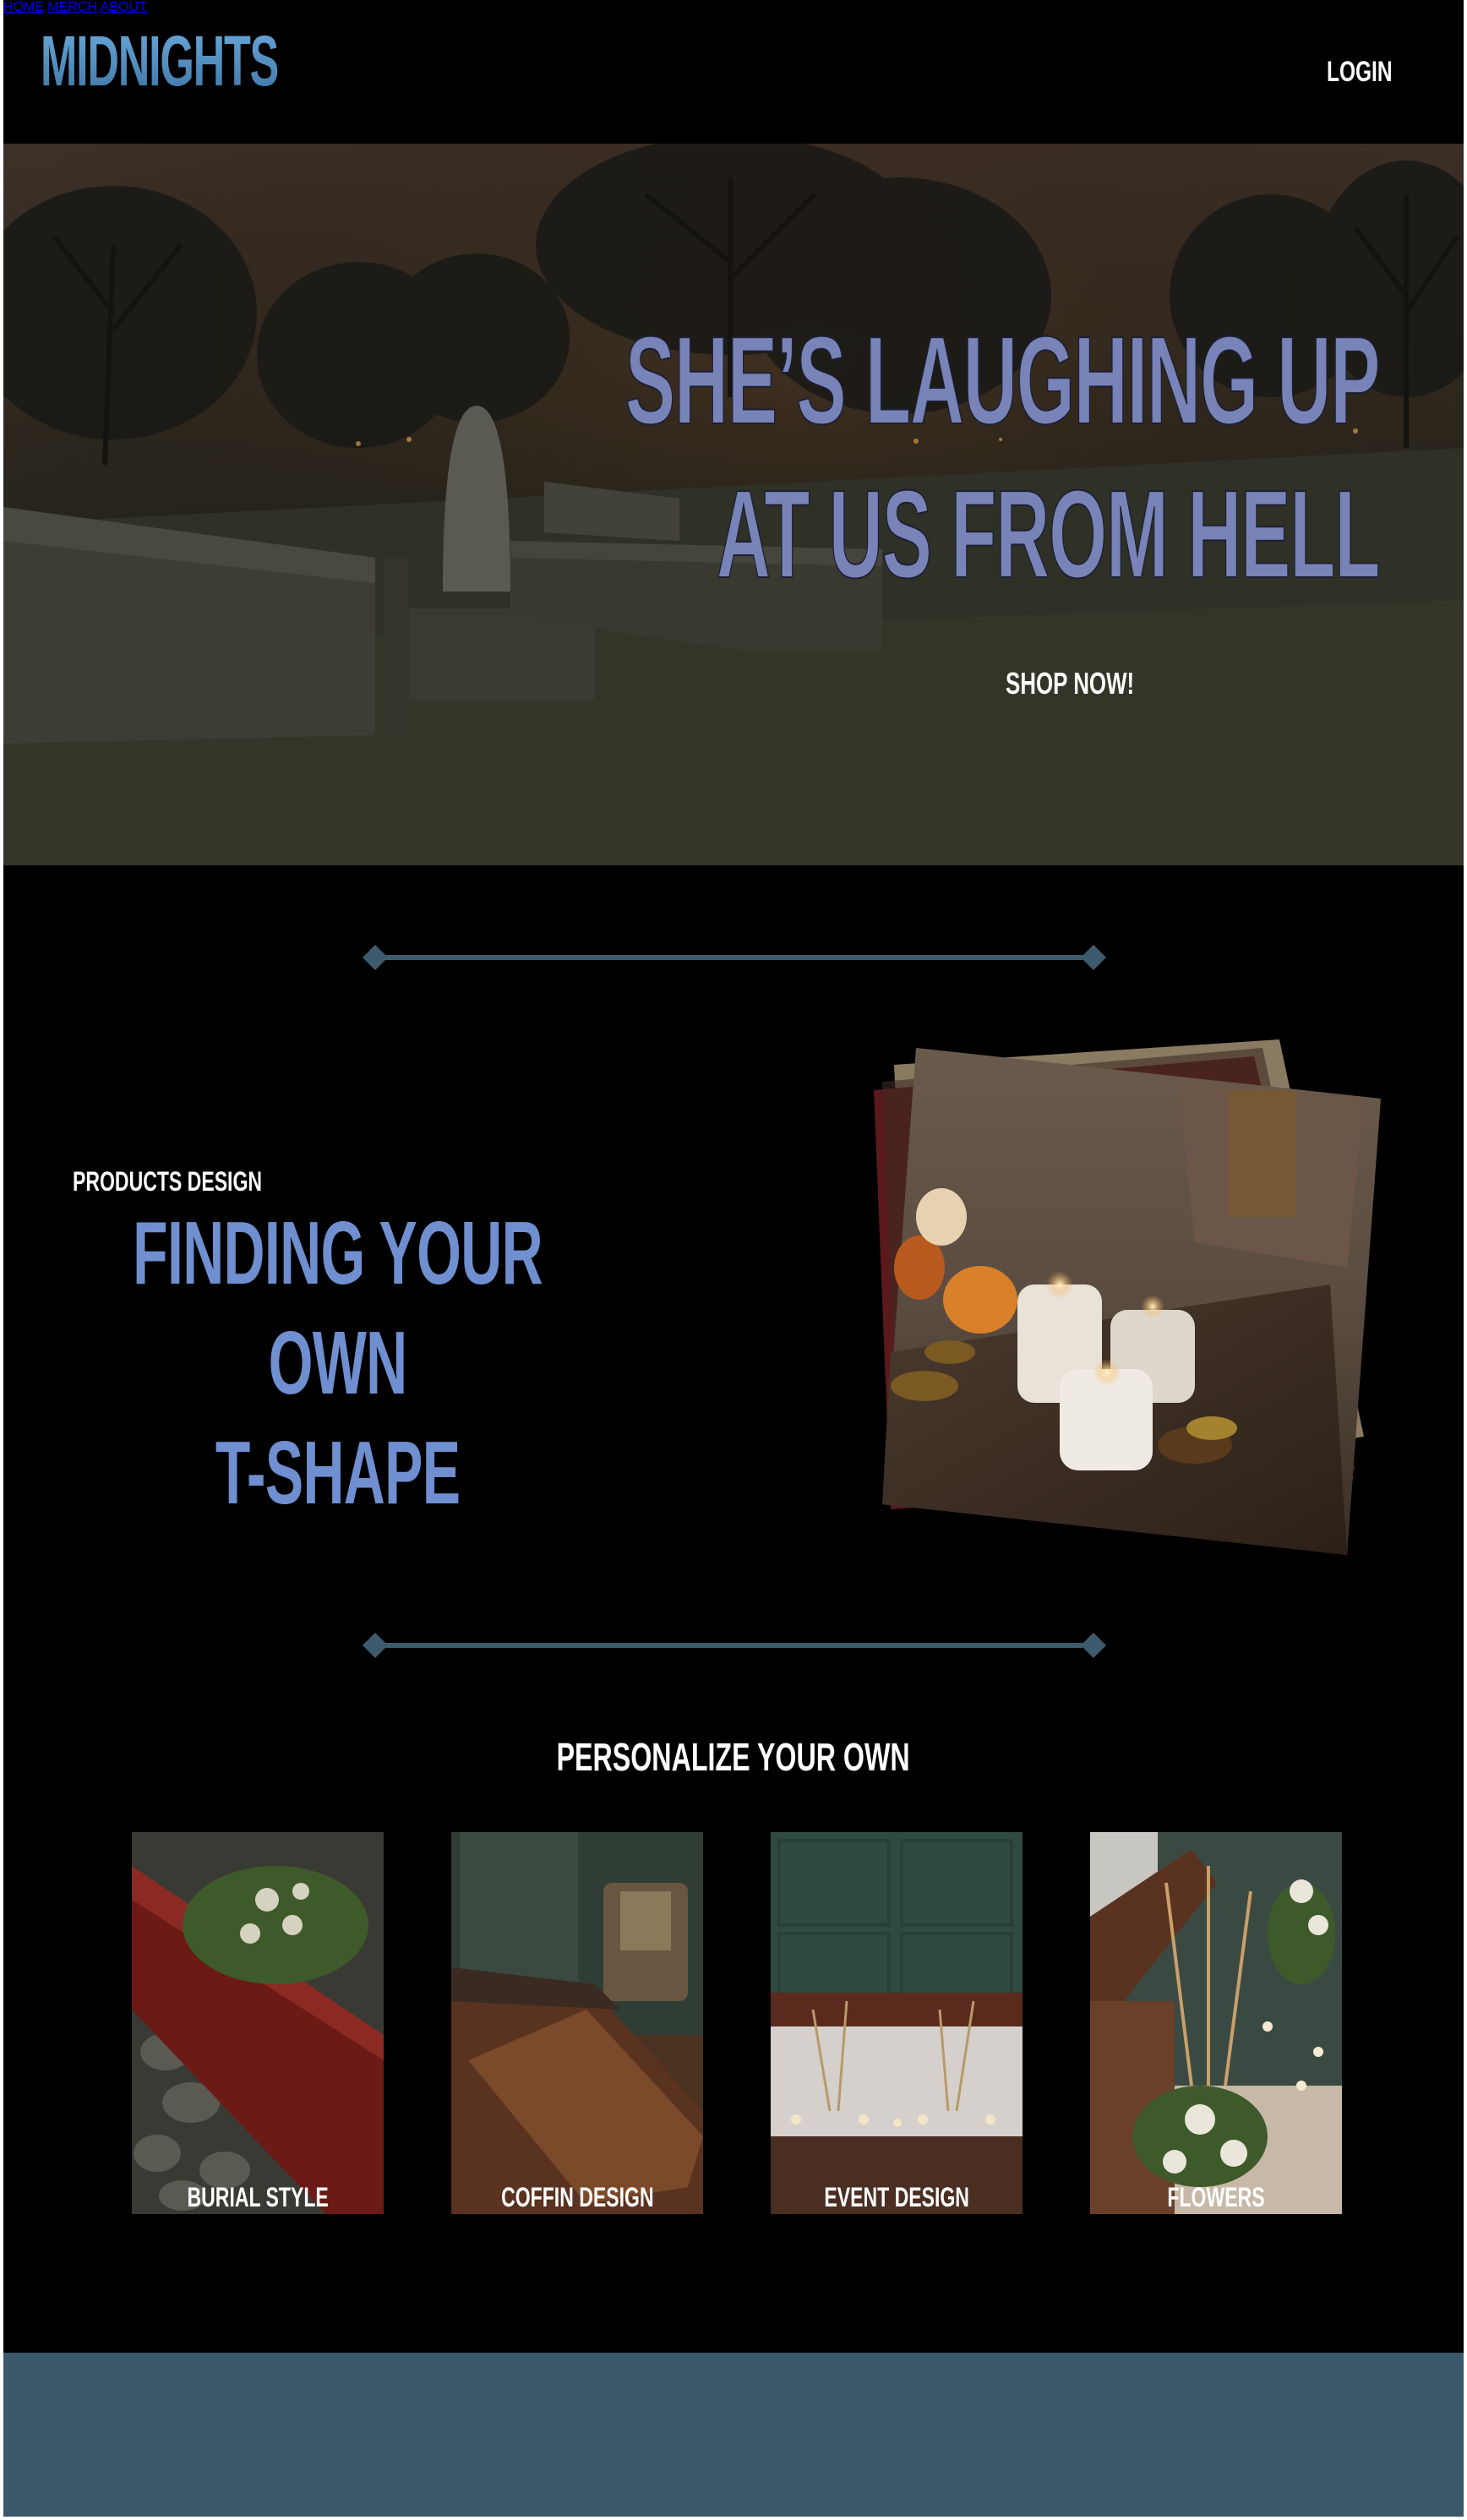 This screenshot has height=2520, width=1467. I want to click on hero-headline-line2: AT US FROM HELL, so click(1048, 534).